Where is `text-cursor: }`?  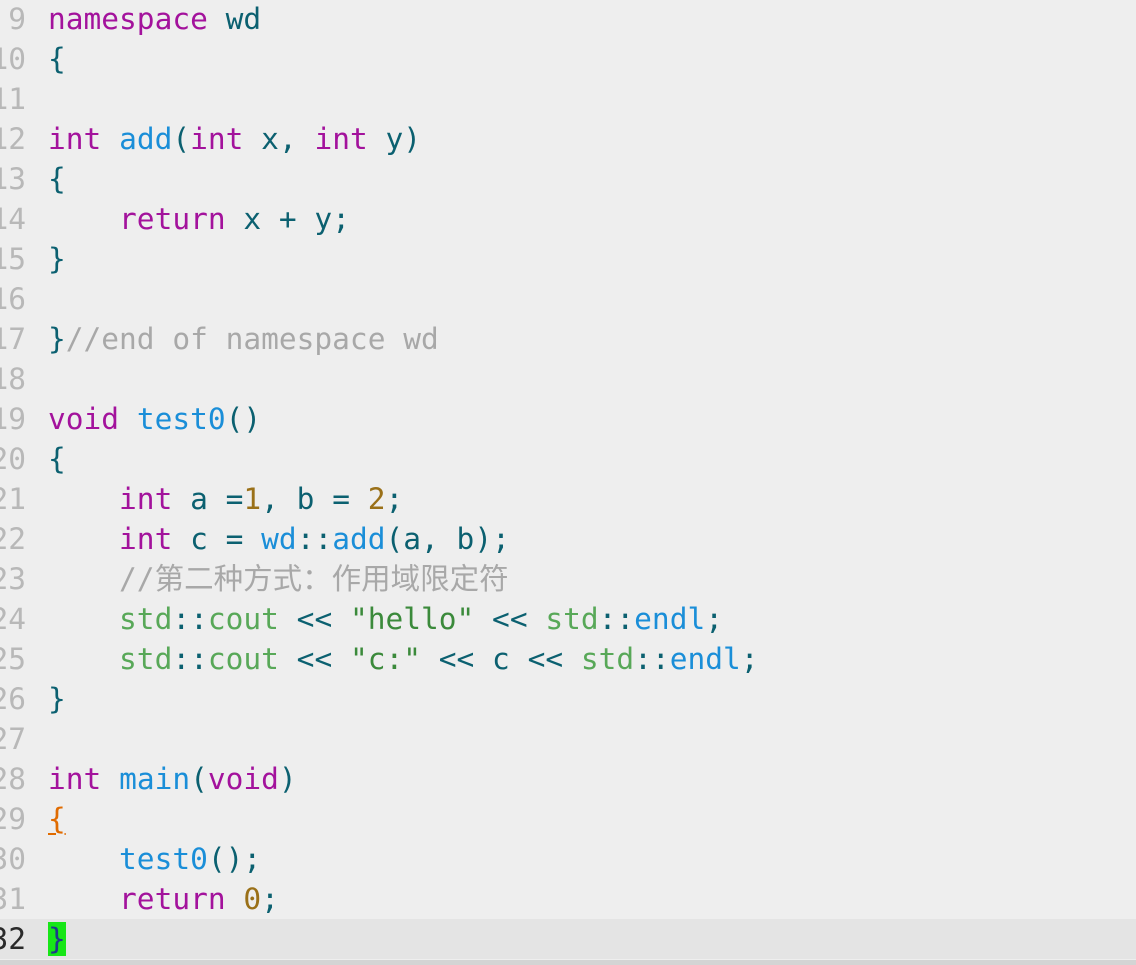 text-cursor: } is located at coordinates (57, 939).